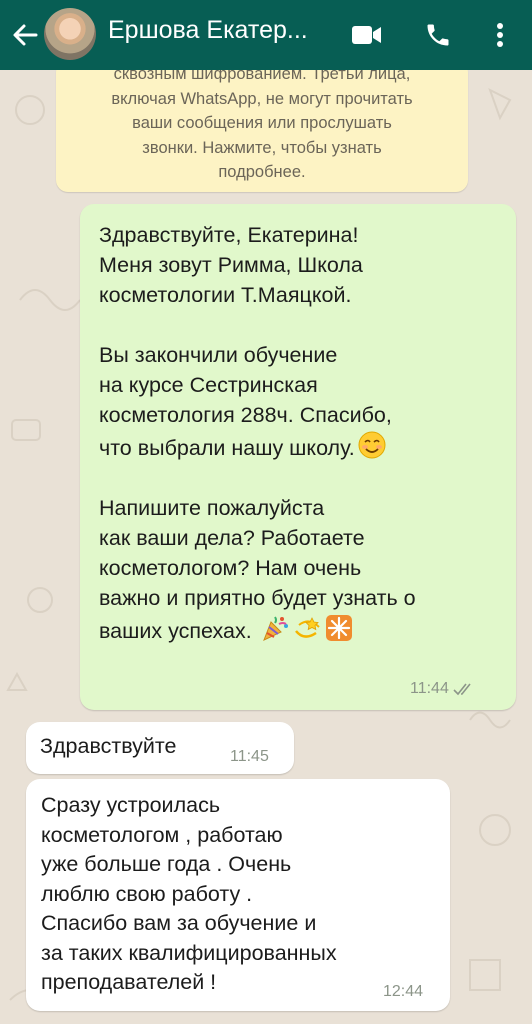 Image resolution: width=532 pixels, height=1024 pixels. I want to click on message-line: Здравствуйте, so click(108, 746).